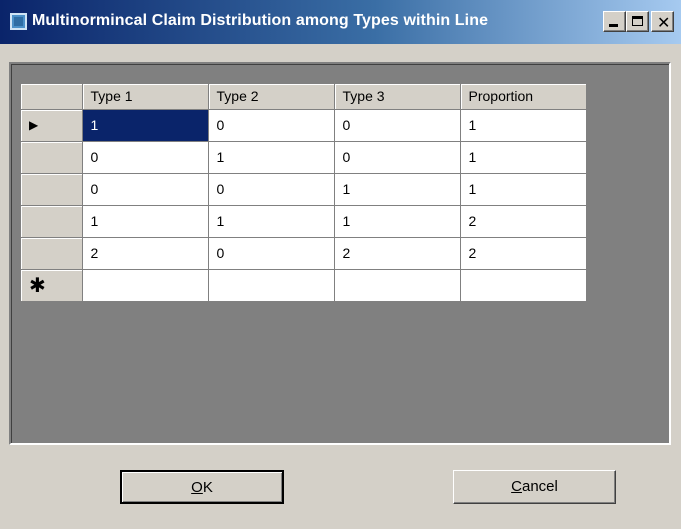  Describe the element at coordinates (397, 253) in the screenshot. I see `cell-type-3: 2` at that location.